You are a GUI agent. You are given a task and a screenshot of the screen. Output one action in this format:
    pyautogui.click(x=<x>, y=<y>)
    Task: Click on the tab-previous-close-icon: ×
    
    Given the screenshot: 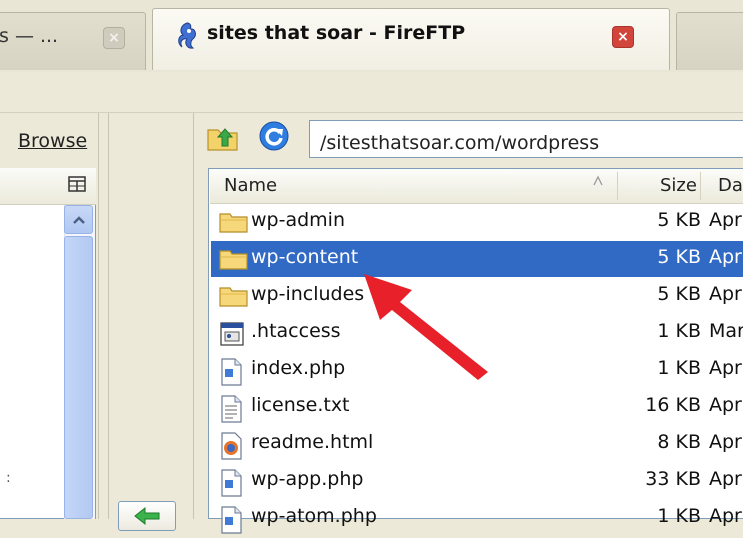 What is the action you would take?
    pyautogui.click(x=114, y=38)
    